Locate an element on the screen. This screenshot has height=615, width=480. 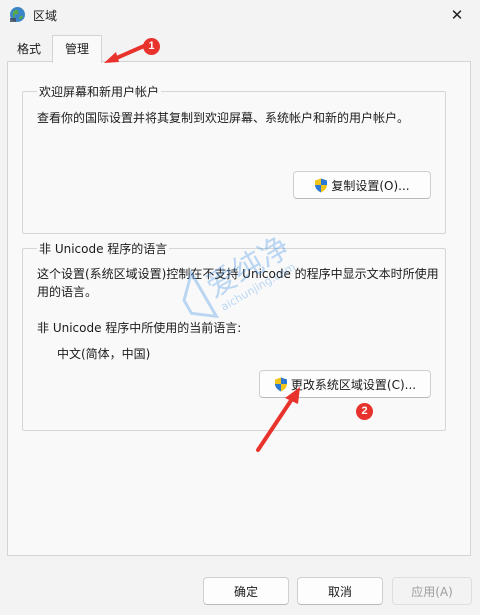
welcome-group-title: 欢迎屏幕和新用户帐户 is located at coordinates (99, 91).